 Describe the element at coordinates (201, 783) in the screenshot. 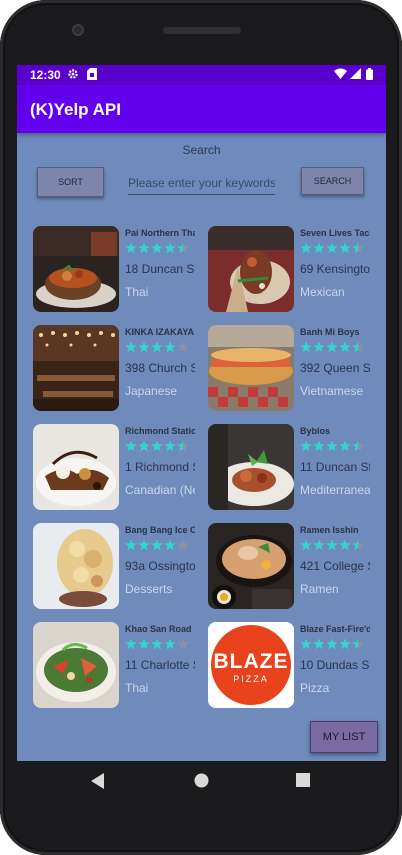

I see `home-icon` at that location.